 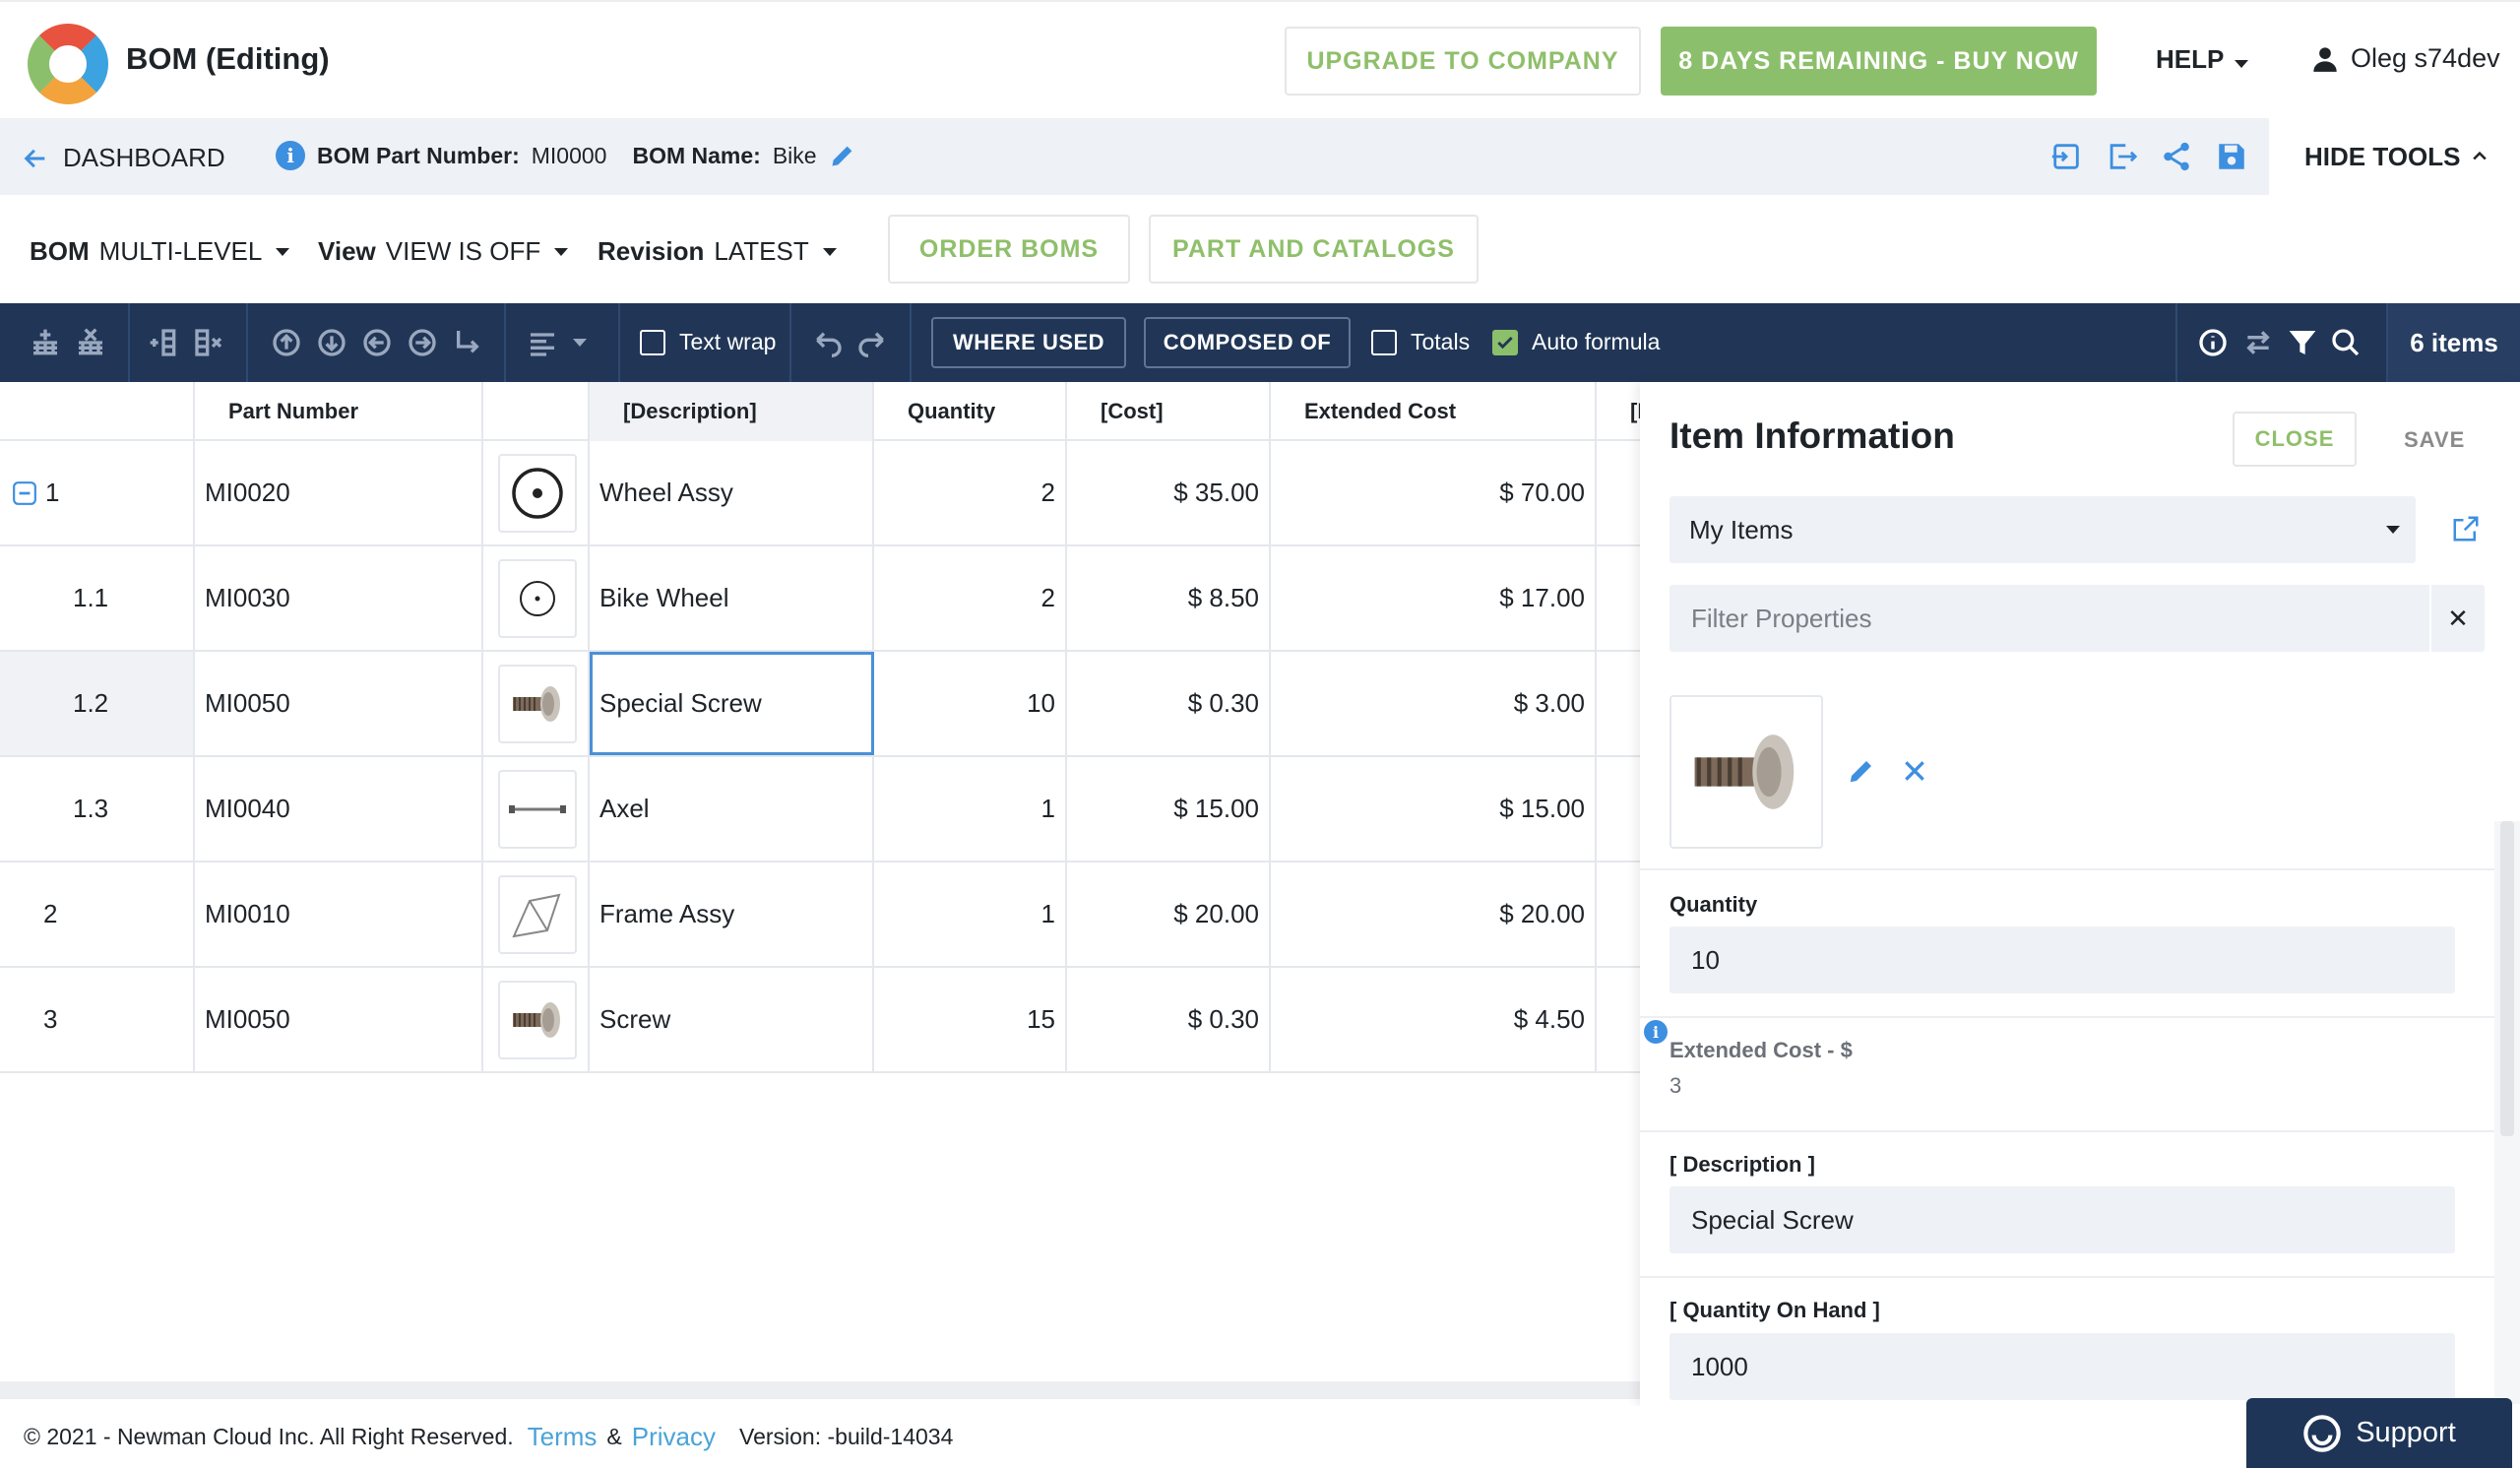 I want to click on redo-icon, so click(x=872, y=343).